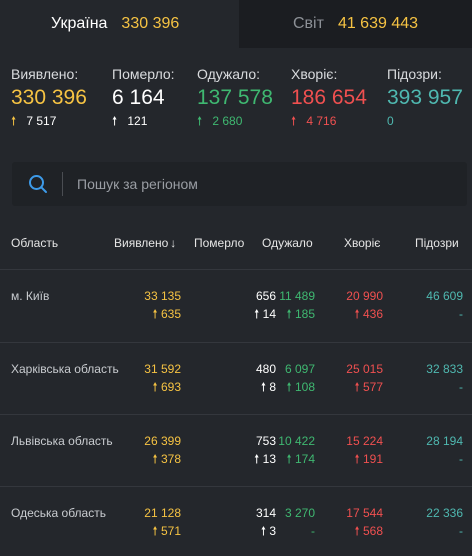 This screenshot has height=556, width=472. What do you see at coordinates (300, 459) in the screenshot?
I see `recovered-delta: 🠕 174` at bounding box center [300, 459].